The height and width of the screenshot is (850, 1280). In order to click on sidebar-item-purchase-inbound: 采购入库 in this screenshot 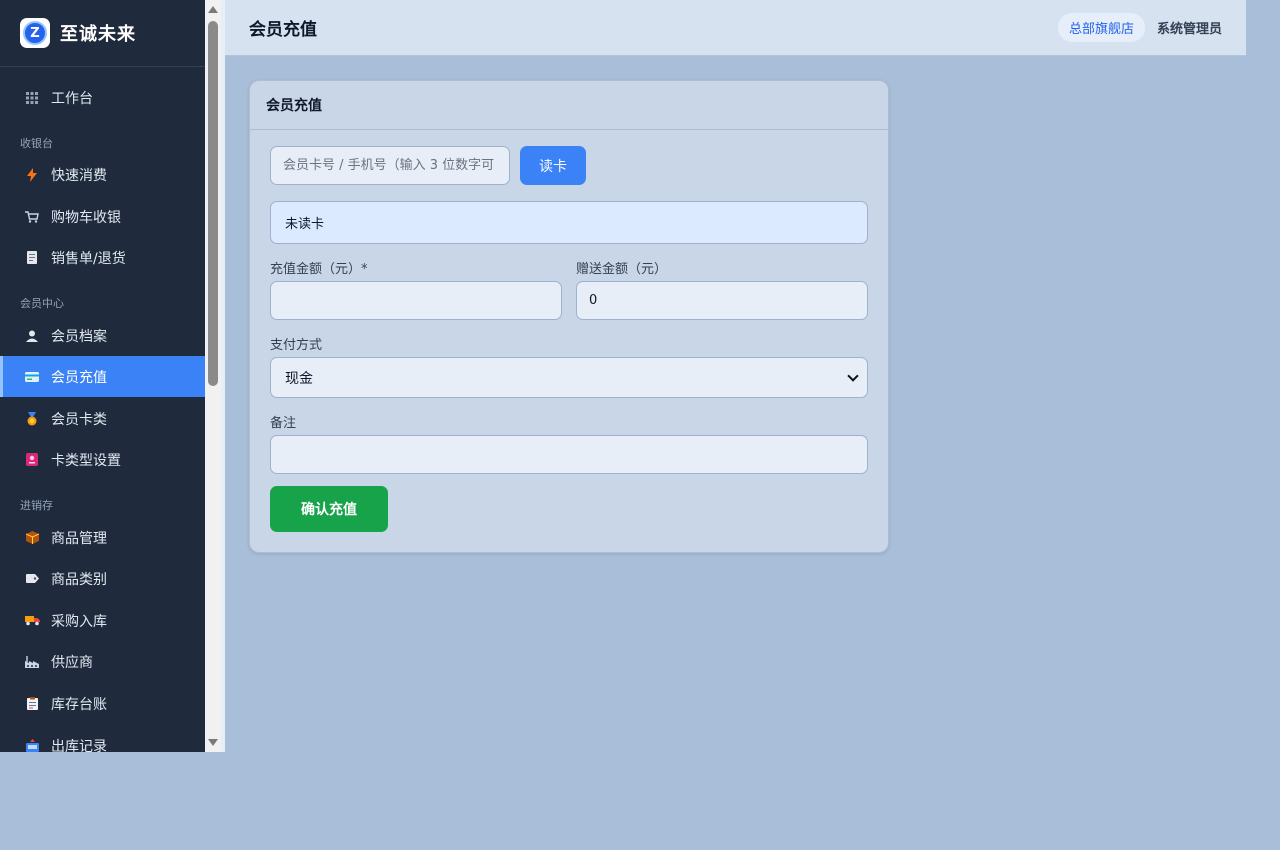, I will do `click(102, 620)`.